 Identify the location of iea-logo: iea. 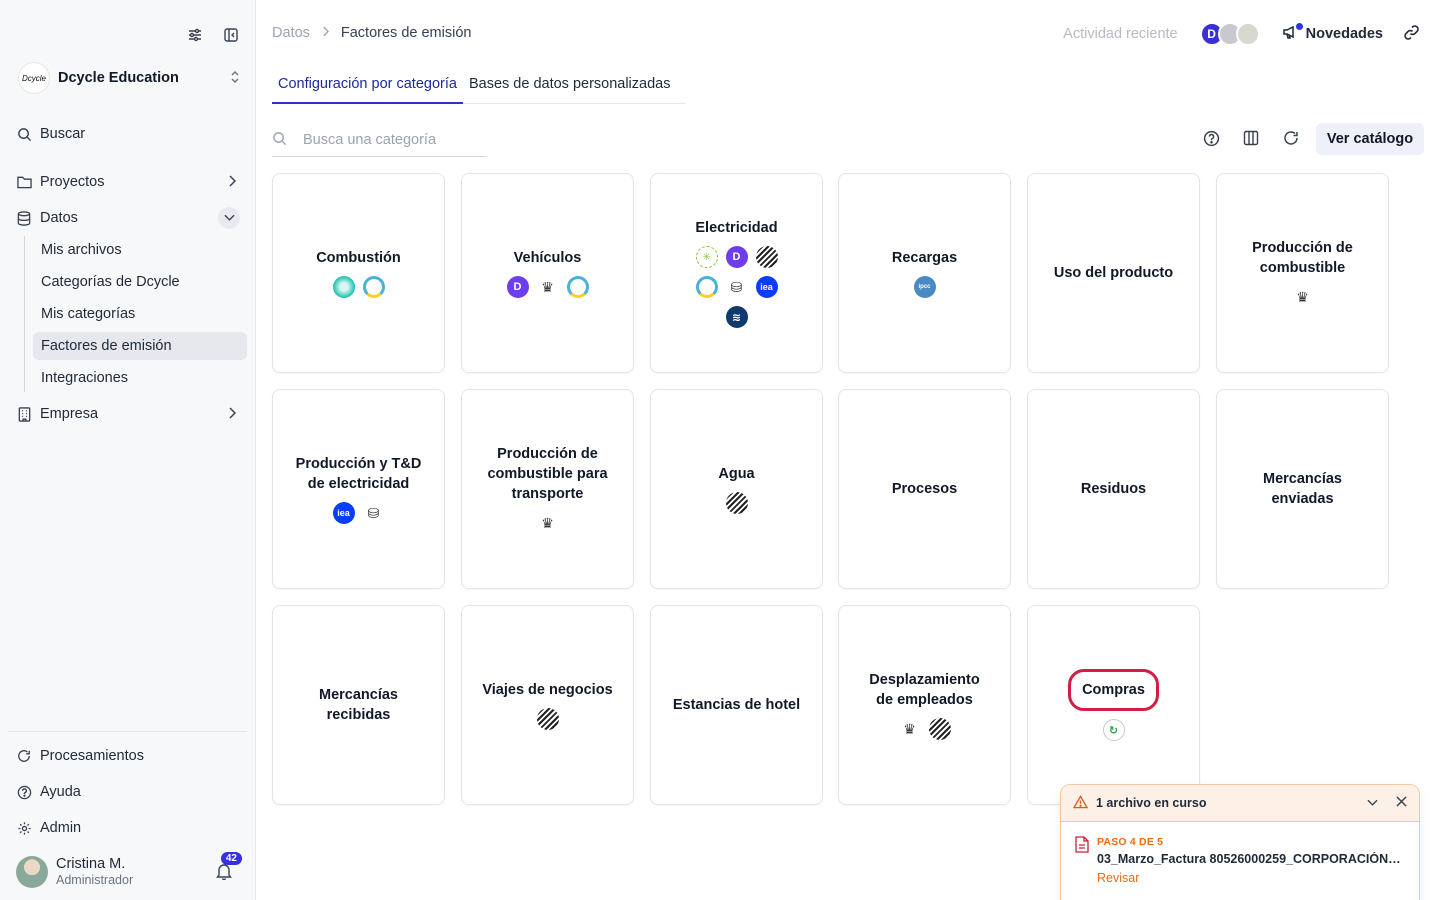
(766, 287).